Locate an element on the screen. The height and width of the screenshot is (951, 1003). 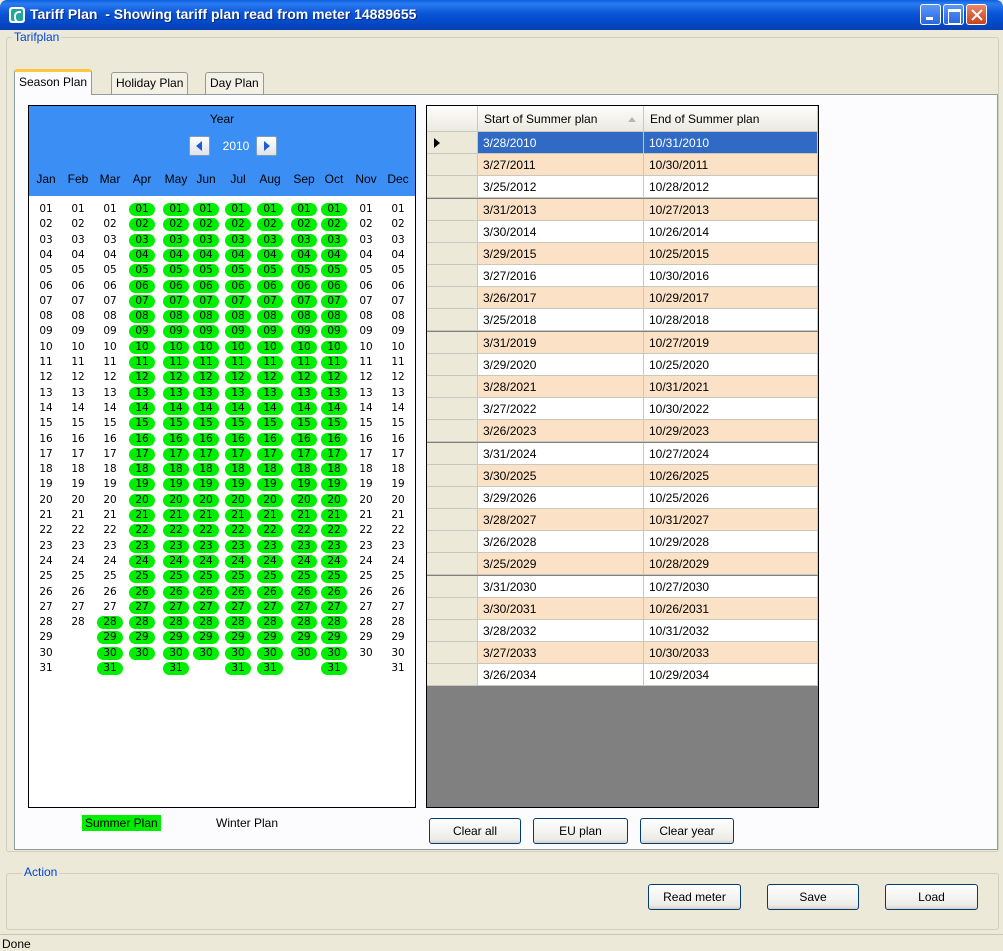
current-row-indicator-icon is located at coordinates (452, 143).